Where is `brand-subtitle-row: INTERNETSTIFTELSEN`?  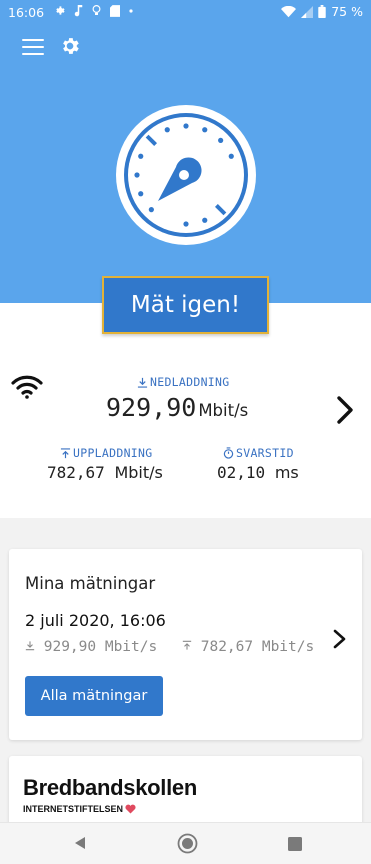 brand-subtitle-row: INTERNETSTIFTELSEN is located at coordinates (79, 809).